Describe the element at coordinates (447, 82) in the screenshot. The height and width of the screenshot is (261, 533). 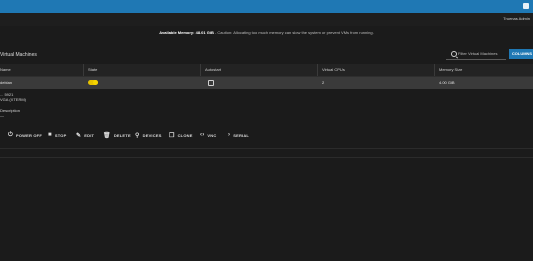
I see `vm-memory: 4.00 GiB` at that location.